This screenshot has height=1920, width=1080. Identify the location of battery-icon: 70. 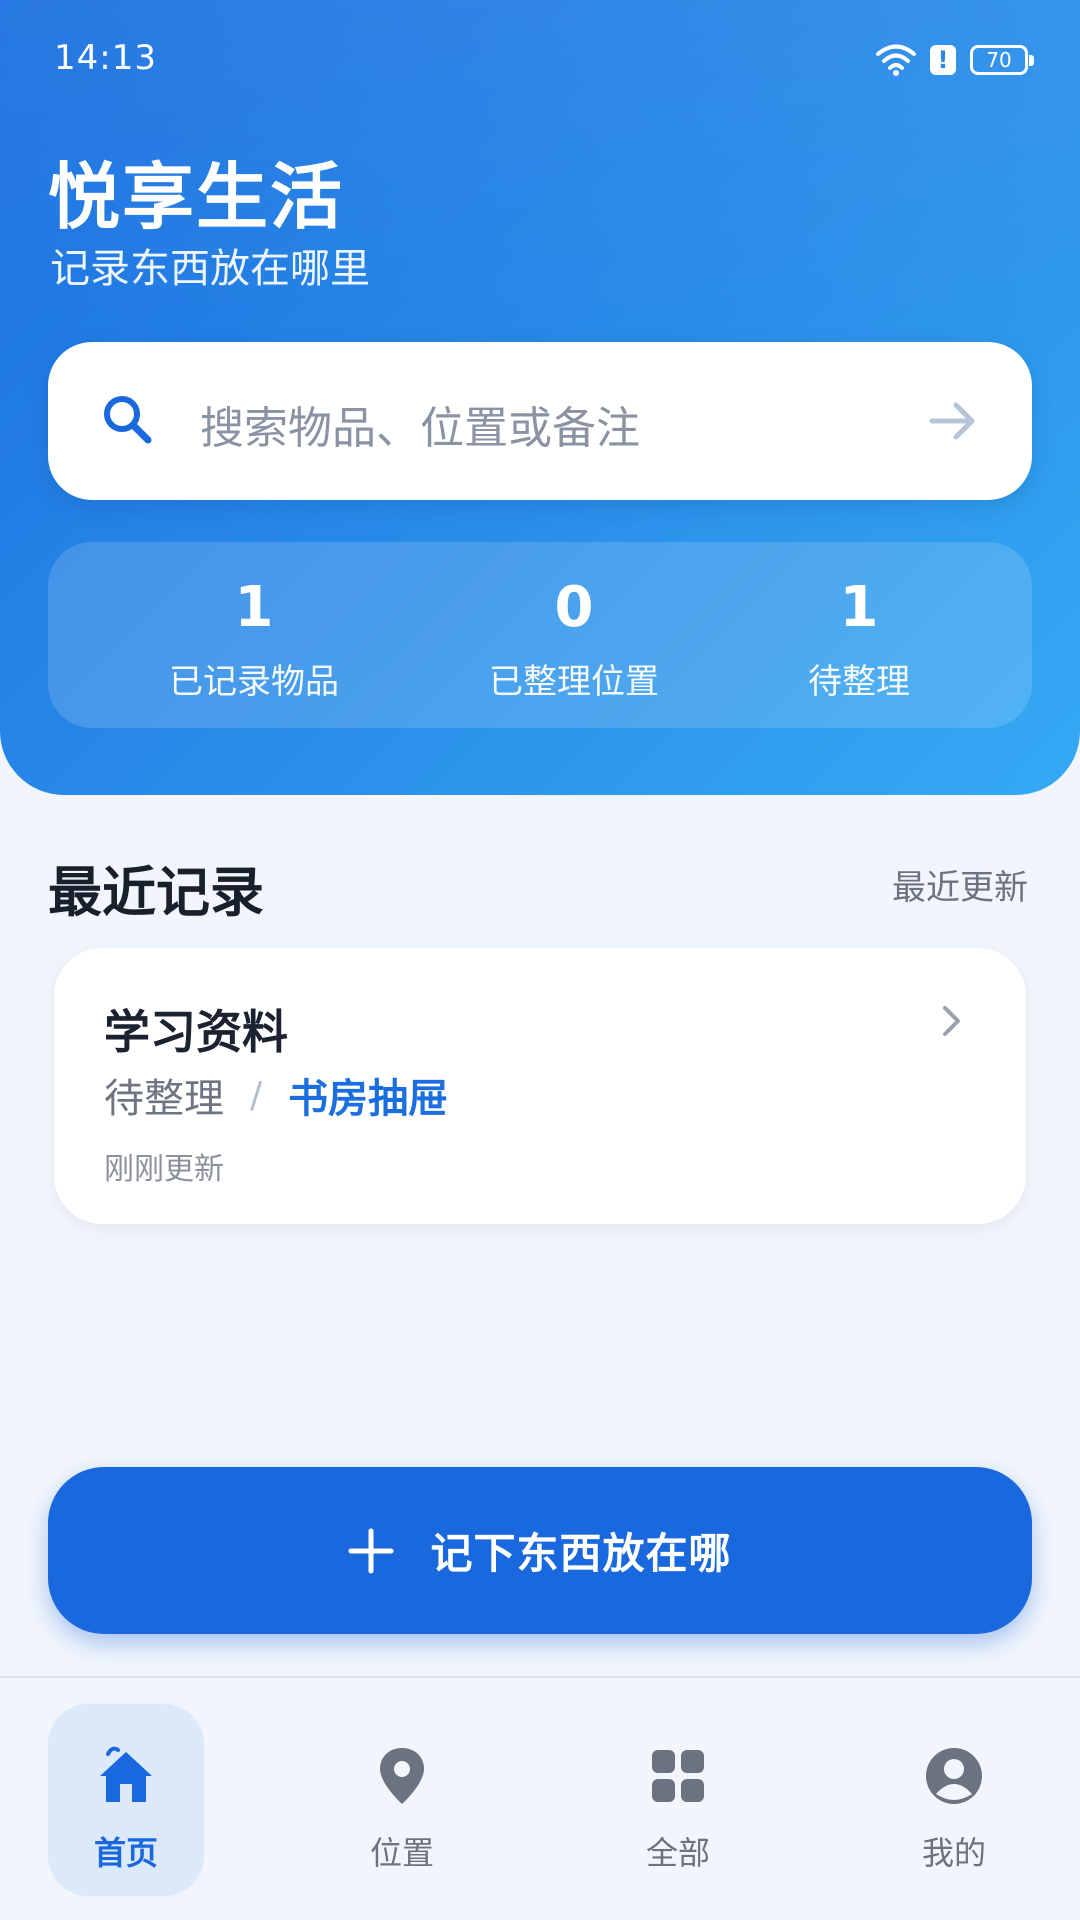
(1002, 60).